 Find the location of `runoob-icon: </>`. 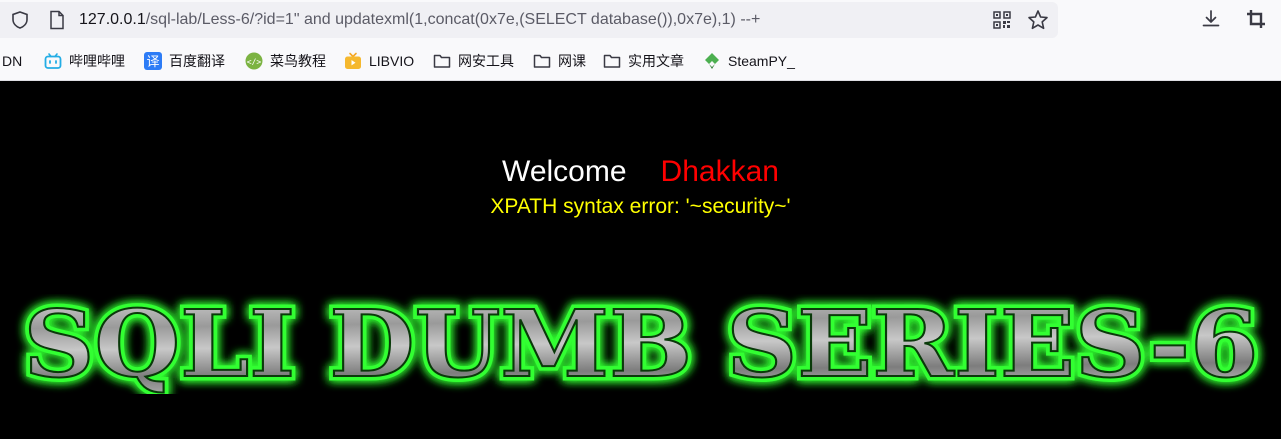

runoob-icon: </> is located at coordinates (254, 61).